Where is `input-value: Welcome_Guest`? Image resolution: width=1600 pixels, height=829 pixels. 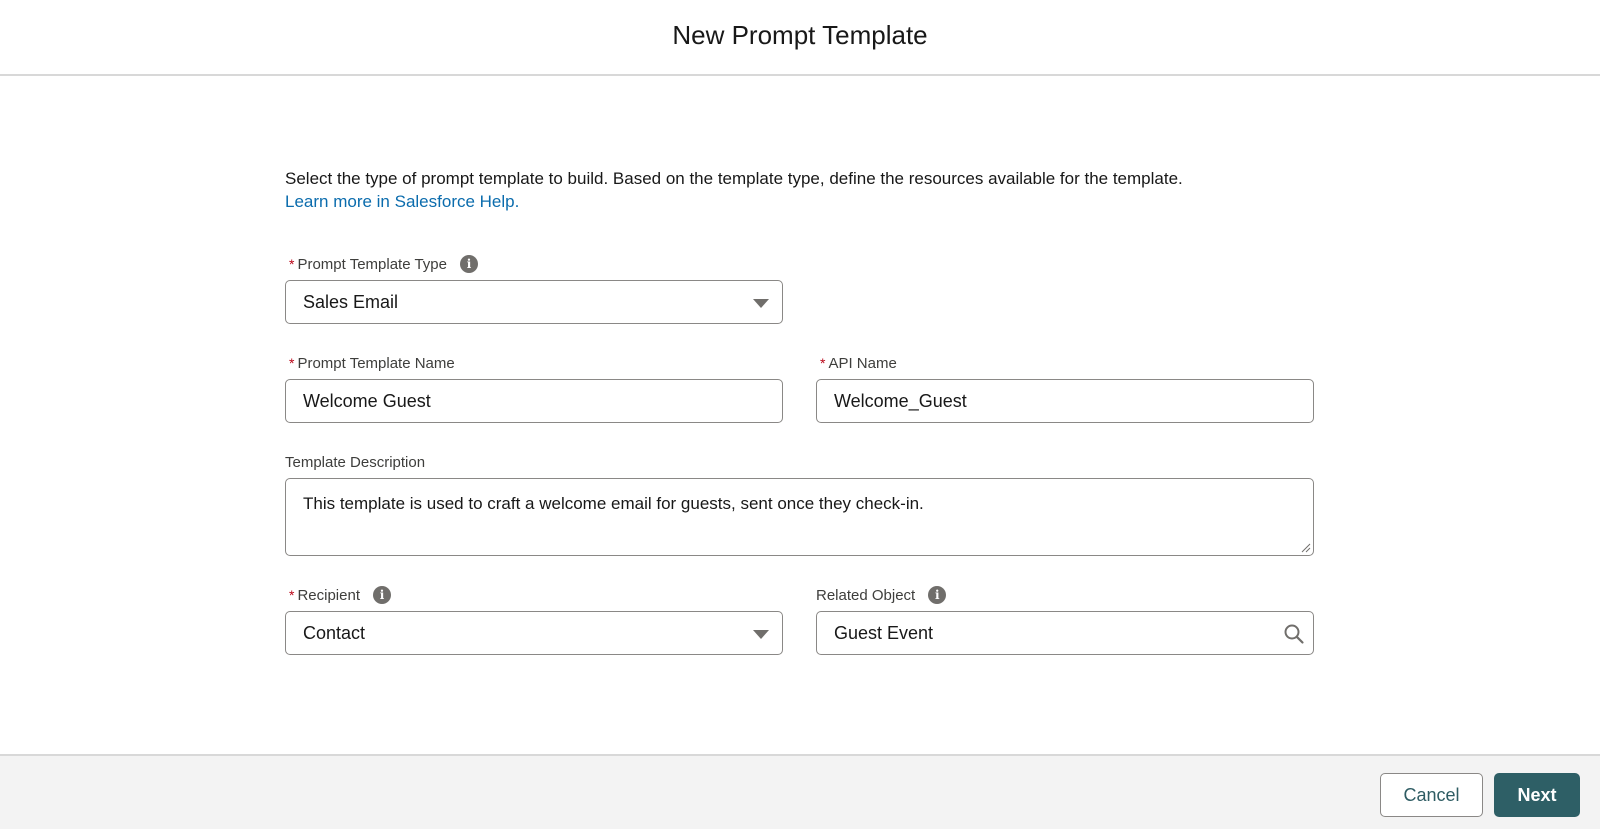
input-value: Welcome_Guest is located at coordinates (900, 400).